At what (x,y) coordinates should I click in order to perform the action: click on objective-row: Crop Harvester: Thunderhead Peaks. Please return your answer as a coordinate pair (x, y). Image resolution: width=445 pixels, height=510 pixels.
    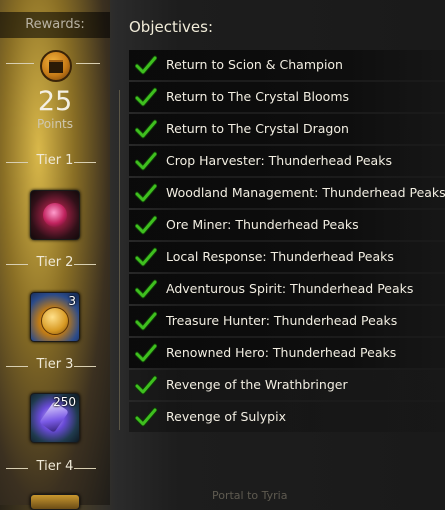
    Looking at the image, I should click on (287, 161).